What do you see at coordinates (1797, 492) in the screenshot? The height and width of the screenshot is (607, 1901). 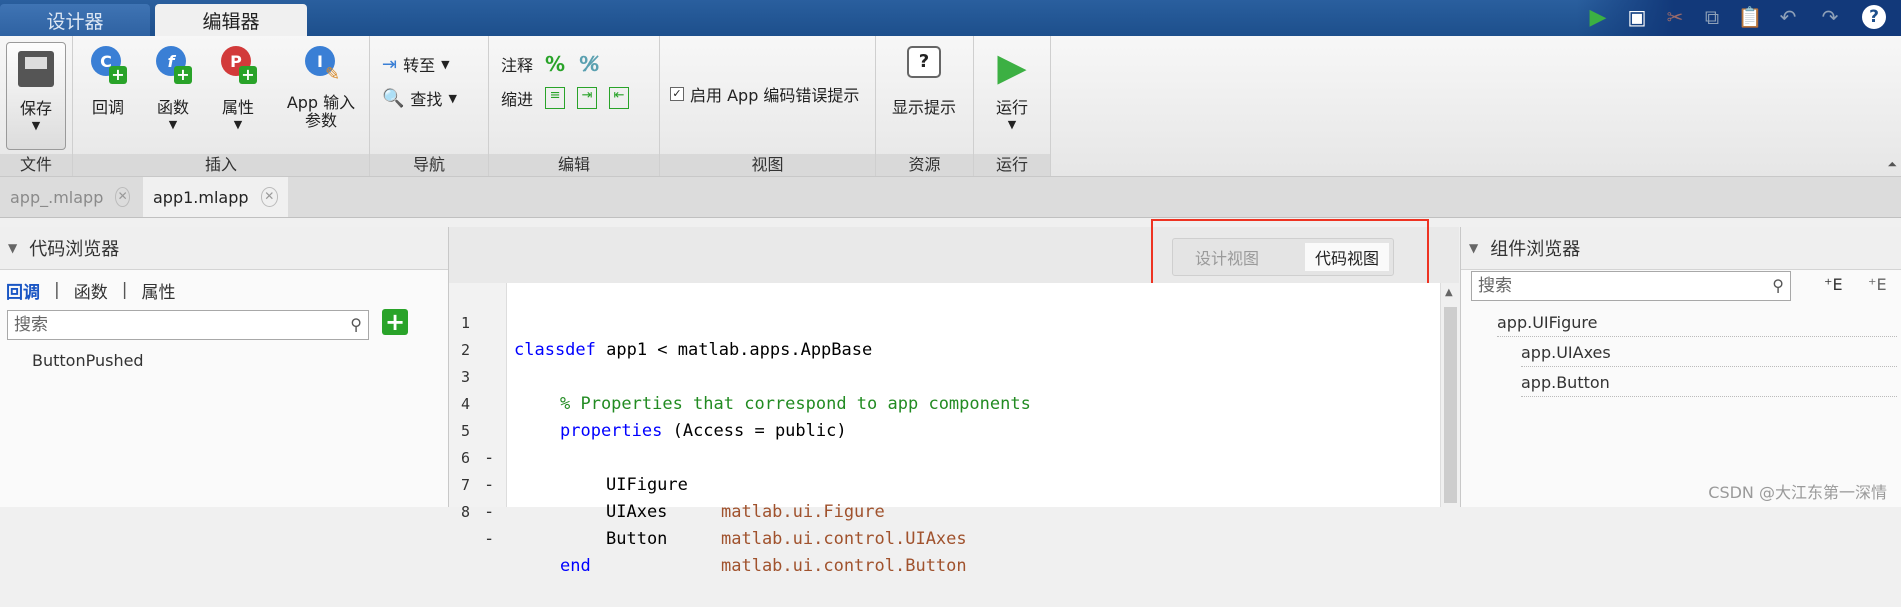 I see `watermark: CSDN @大江东第一深情` at bounding box center [1797, 492].